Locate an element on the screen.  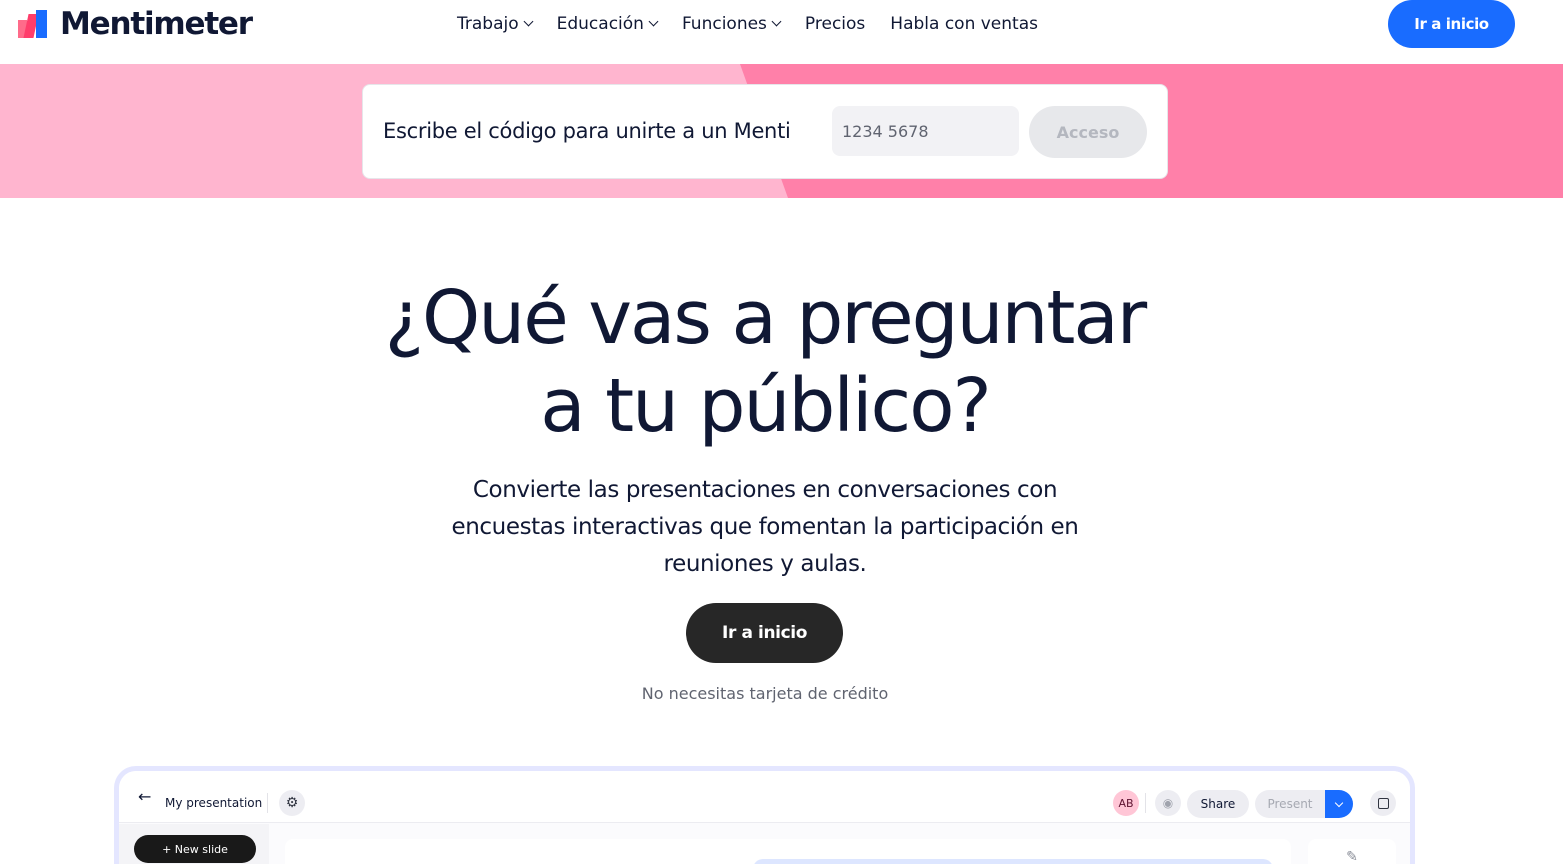
mentimeter-logo: Mentimeter is located at coordinates (135, 24).